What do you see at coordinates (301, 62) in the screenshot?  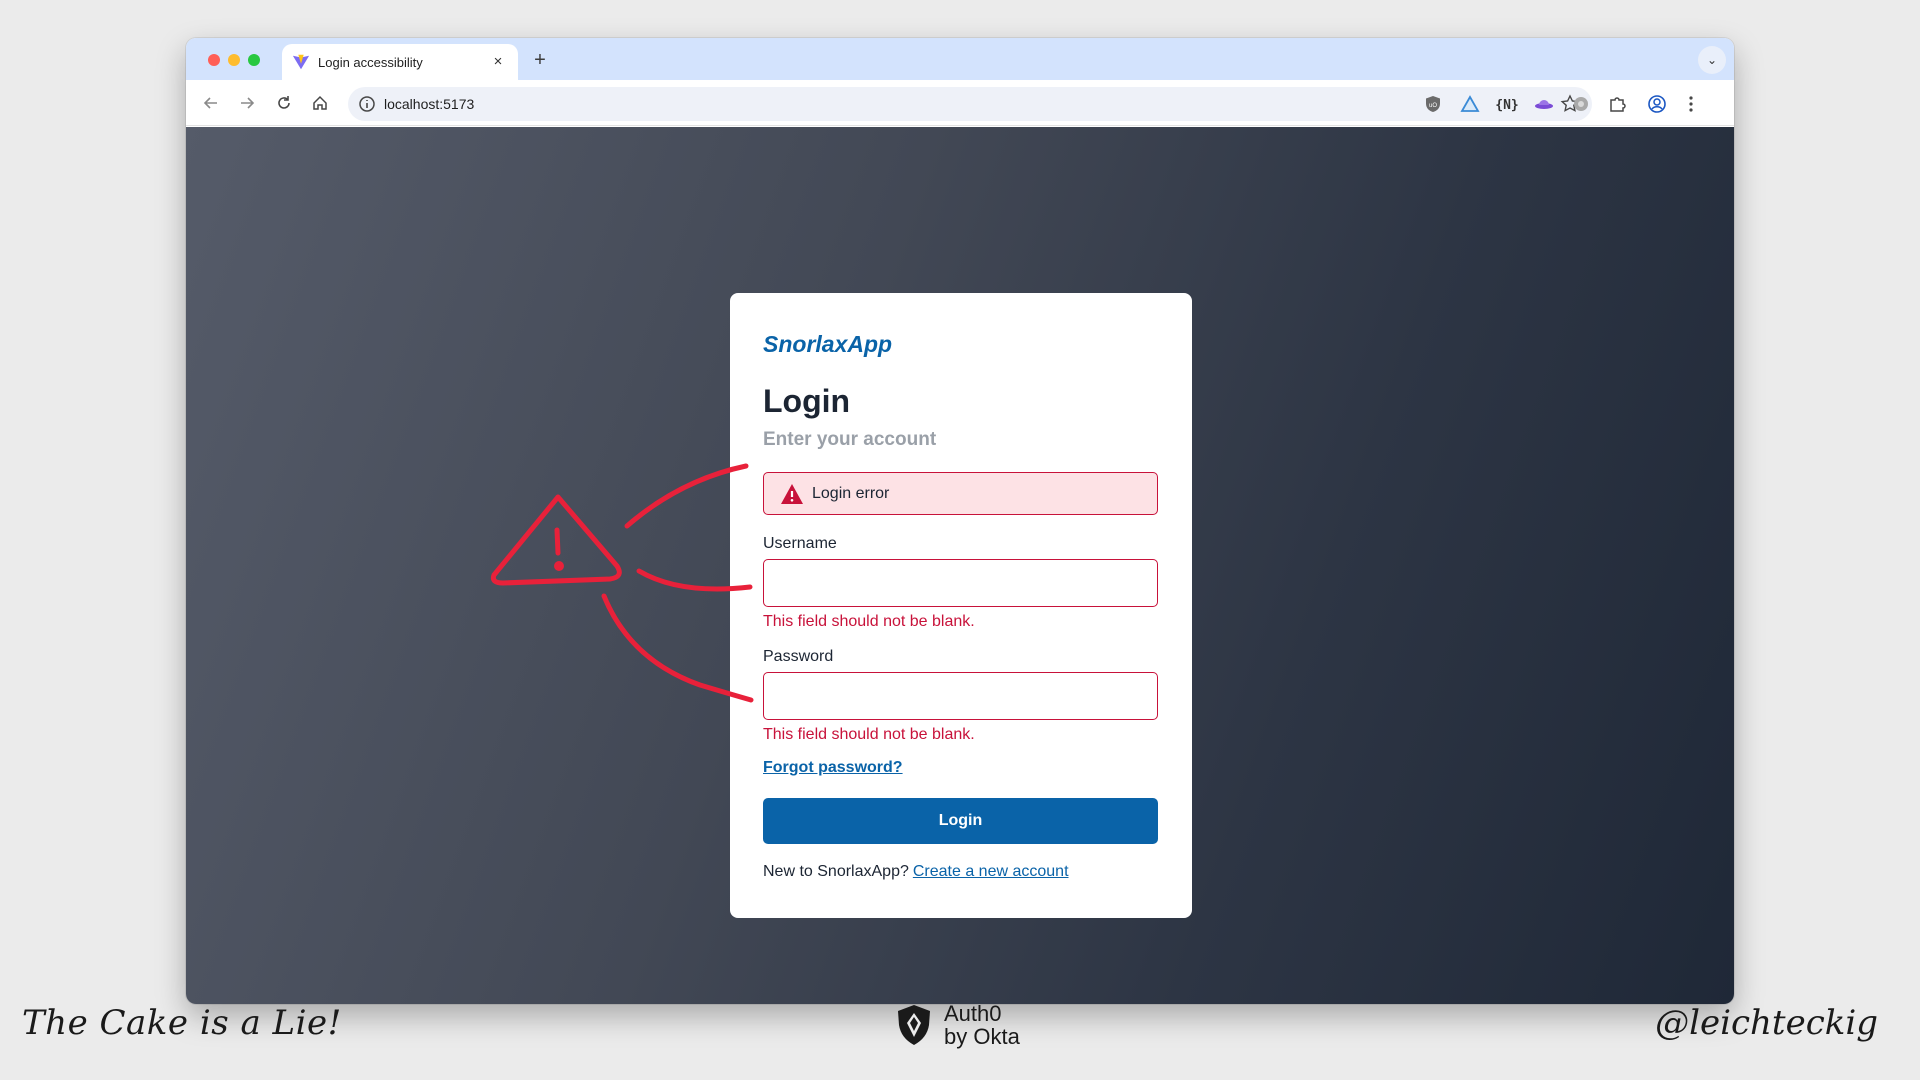 I see `vite-favicon-icon` at bounding box center [301, 62].